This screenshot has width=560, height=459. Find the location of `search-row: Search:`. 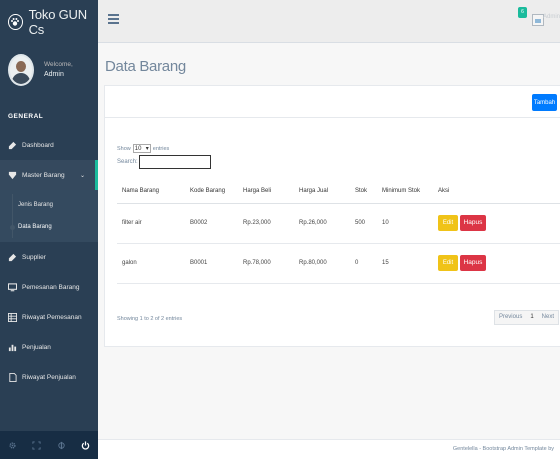

search-row: Search: is located at coordinates (164, 162).